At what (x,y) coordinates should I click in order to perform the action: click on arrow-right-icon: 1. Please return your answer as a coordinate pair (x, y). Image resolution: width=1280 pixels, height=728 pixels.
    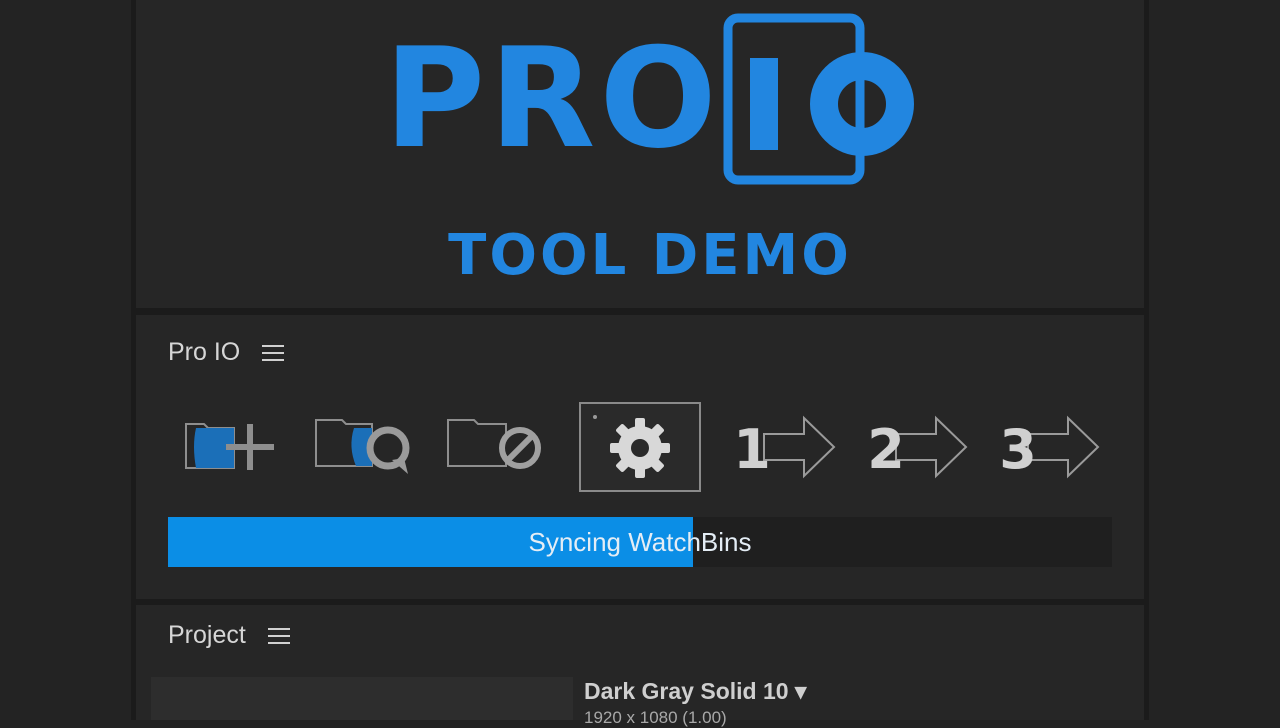
    Looking at the image, I should click on (785, 448).